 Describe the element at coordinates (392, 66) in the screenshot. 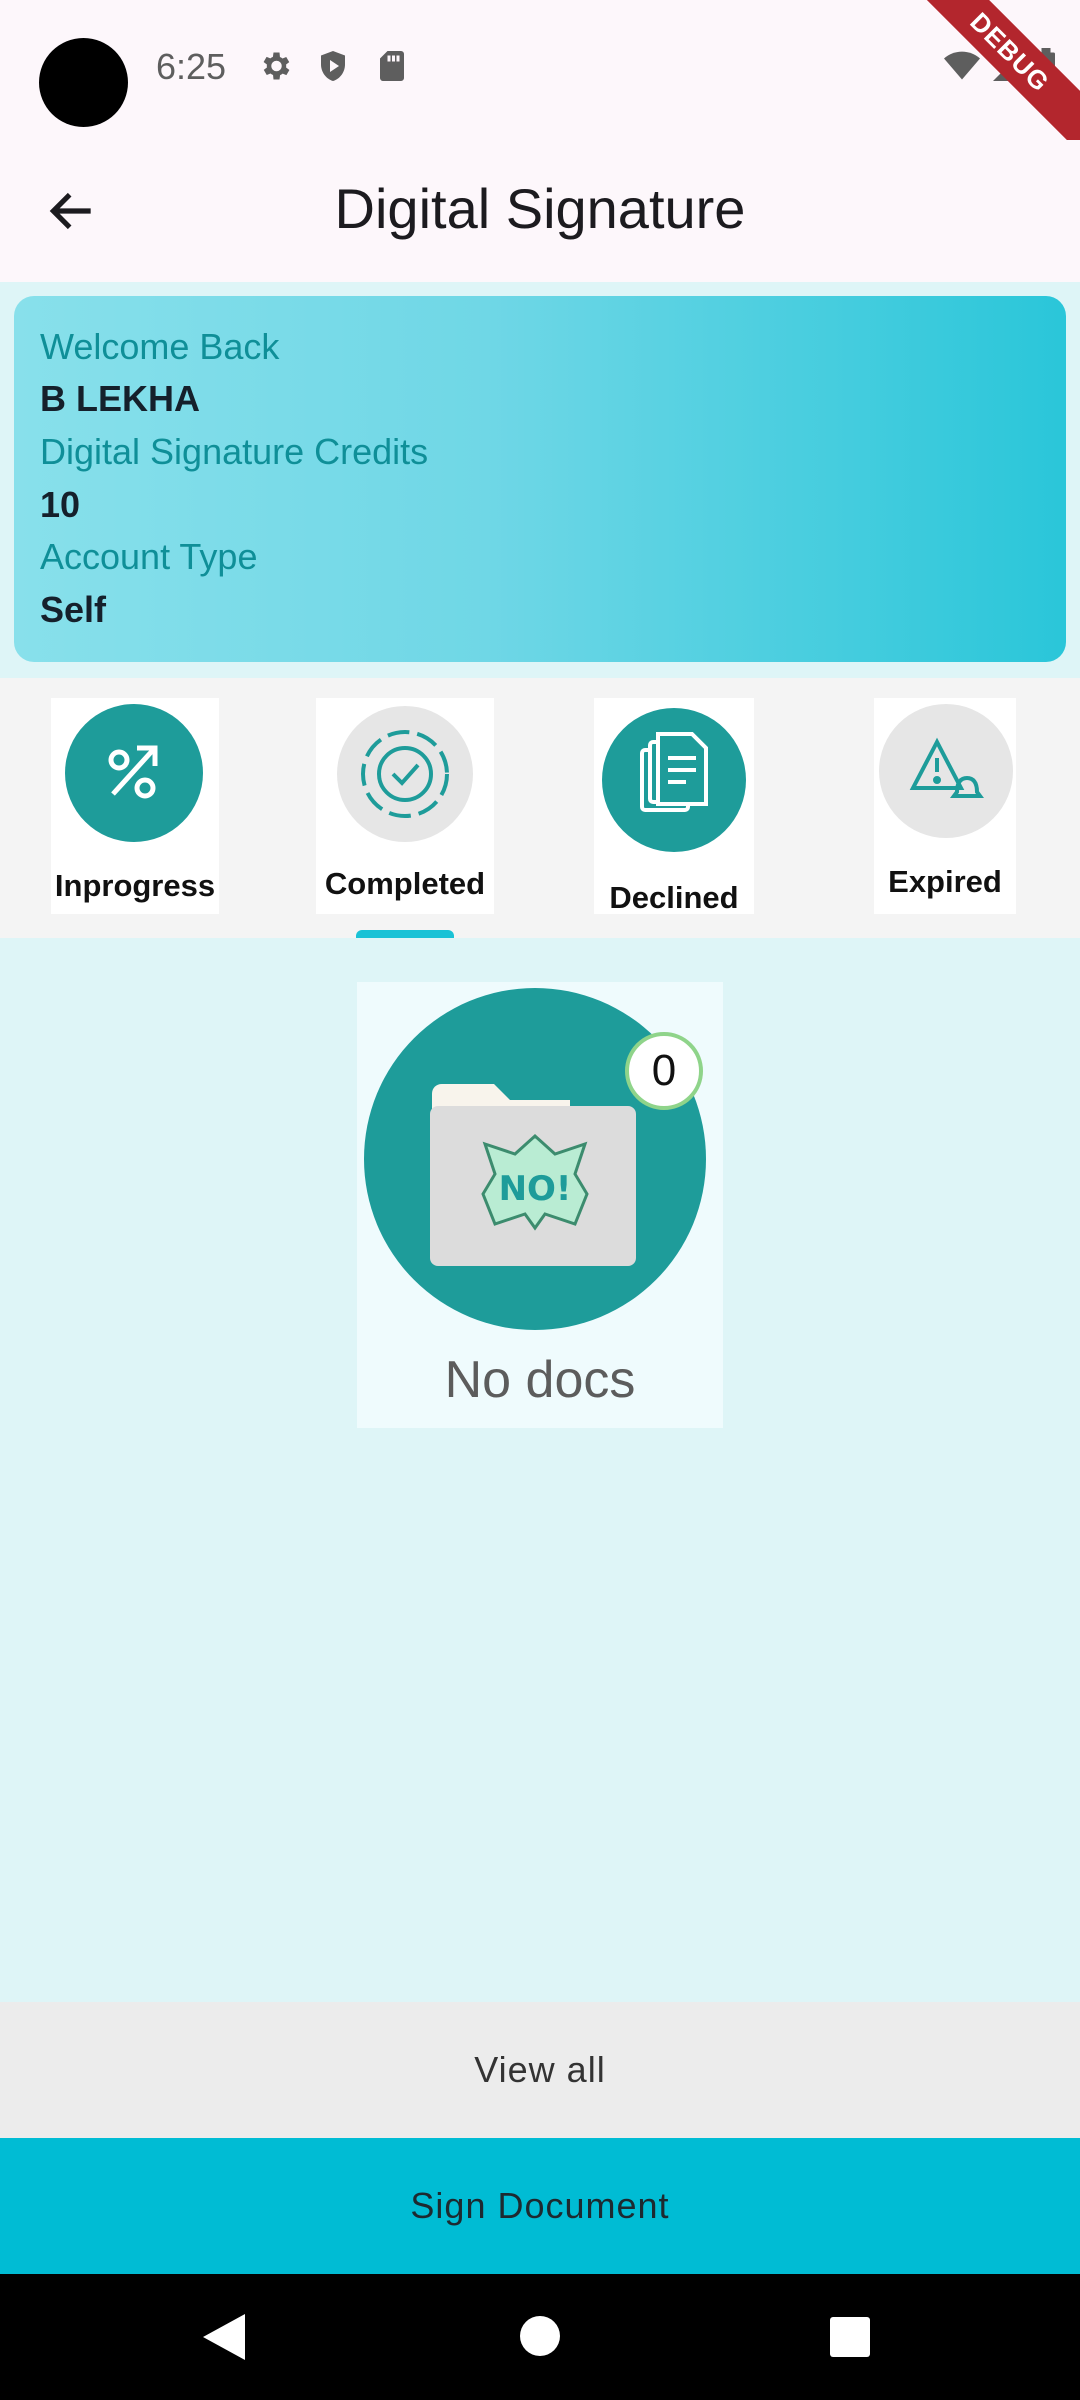

I see `sd-card-icon` at that location.